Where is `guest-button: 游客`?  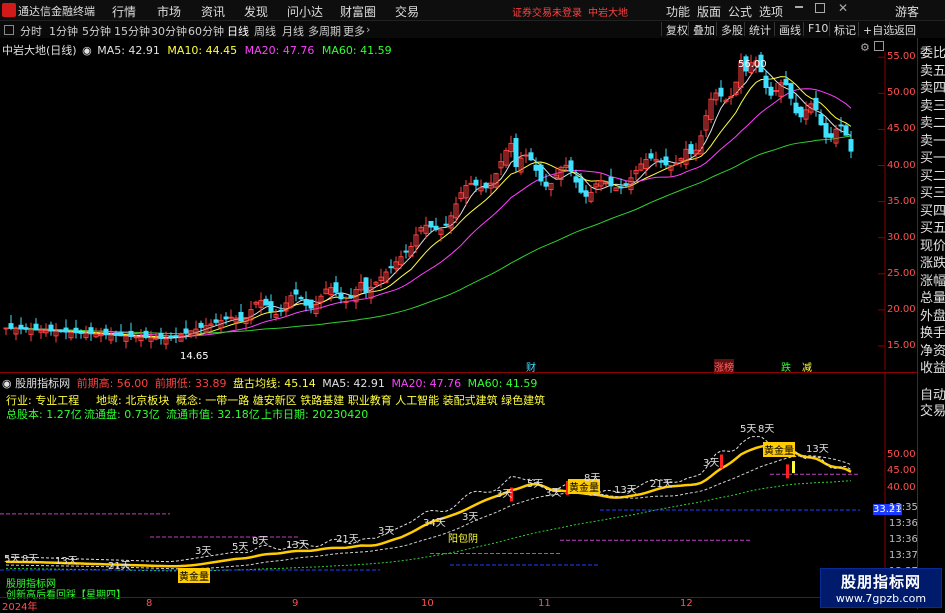
guest-button: 游客 is located at coordinates (907, 11).